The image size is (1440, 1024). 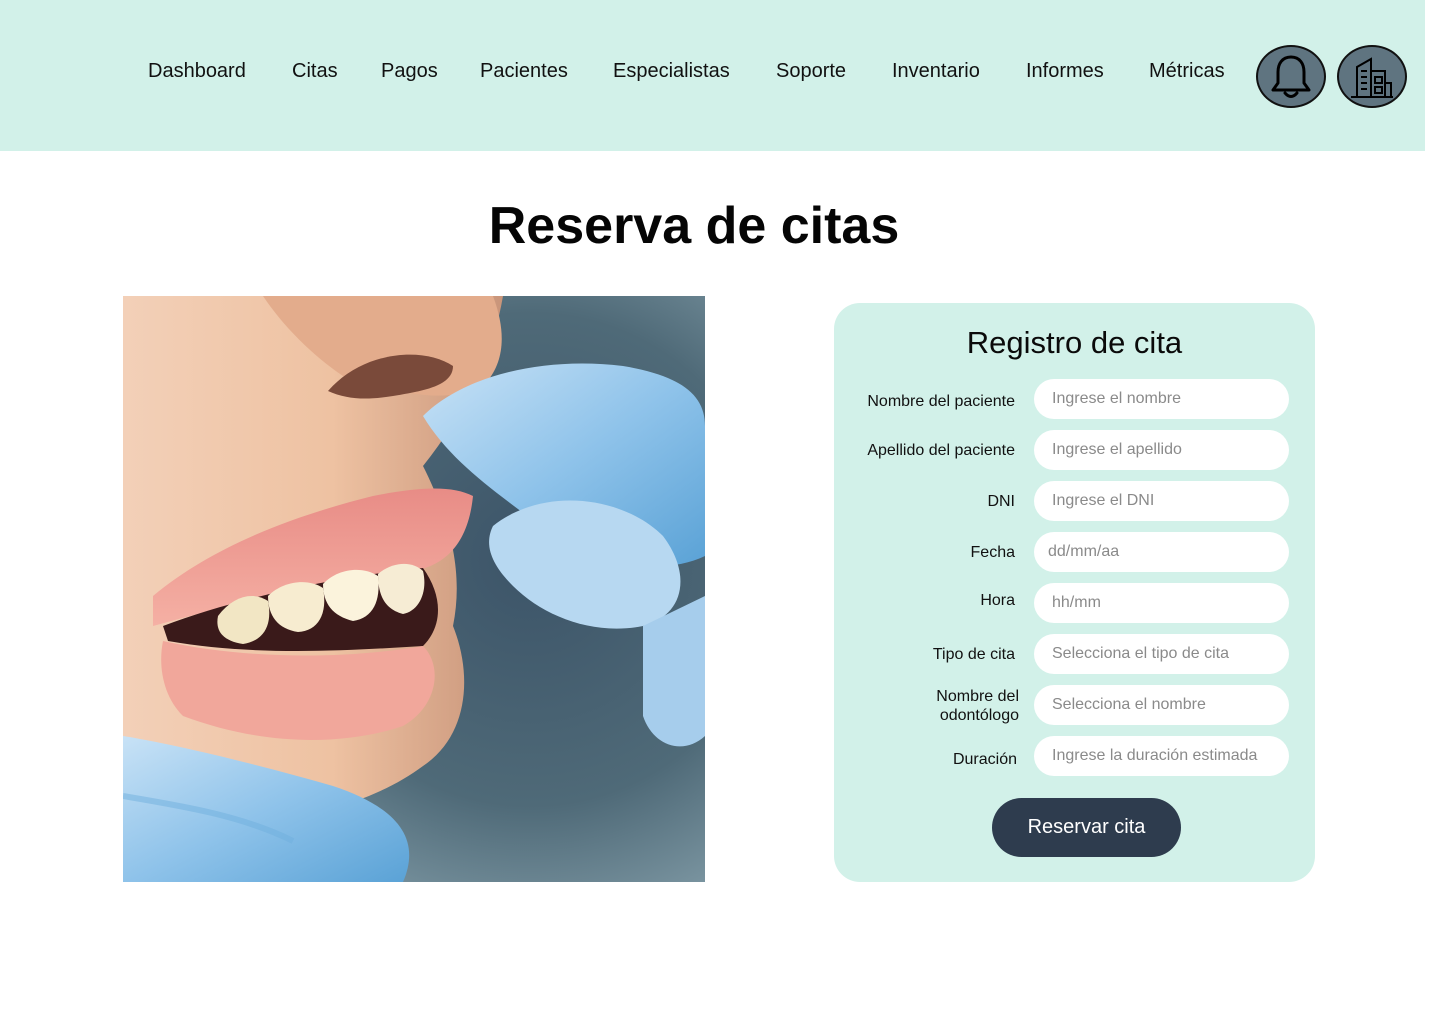 I want to click on dentist-name-select, so click(x=1161, y=705).